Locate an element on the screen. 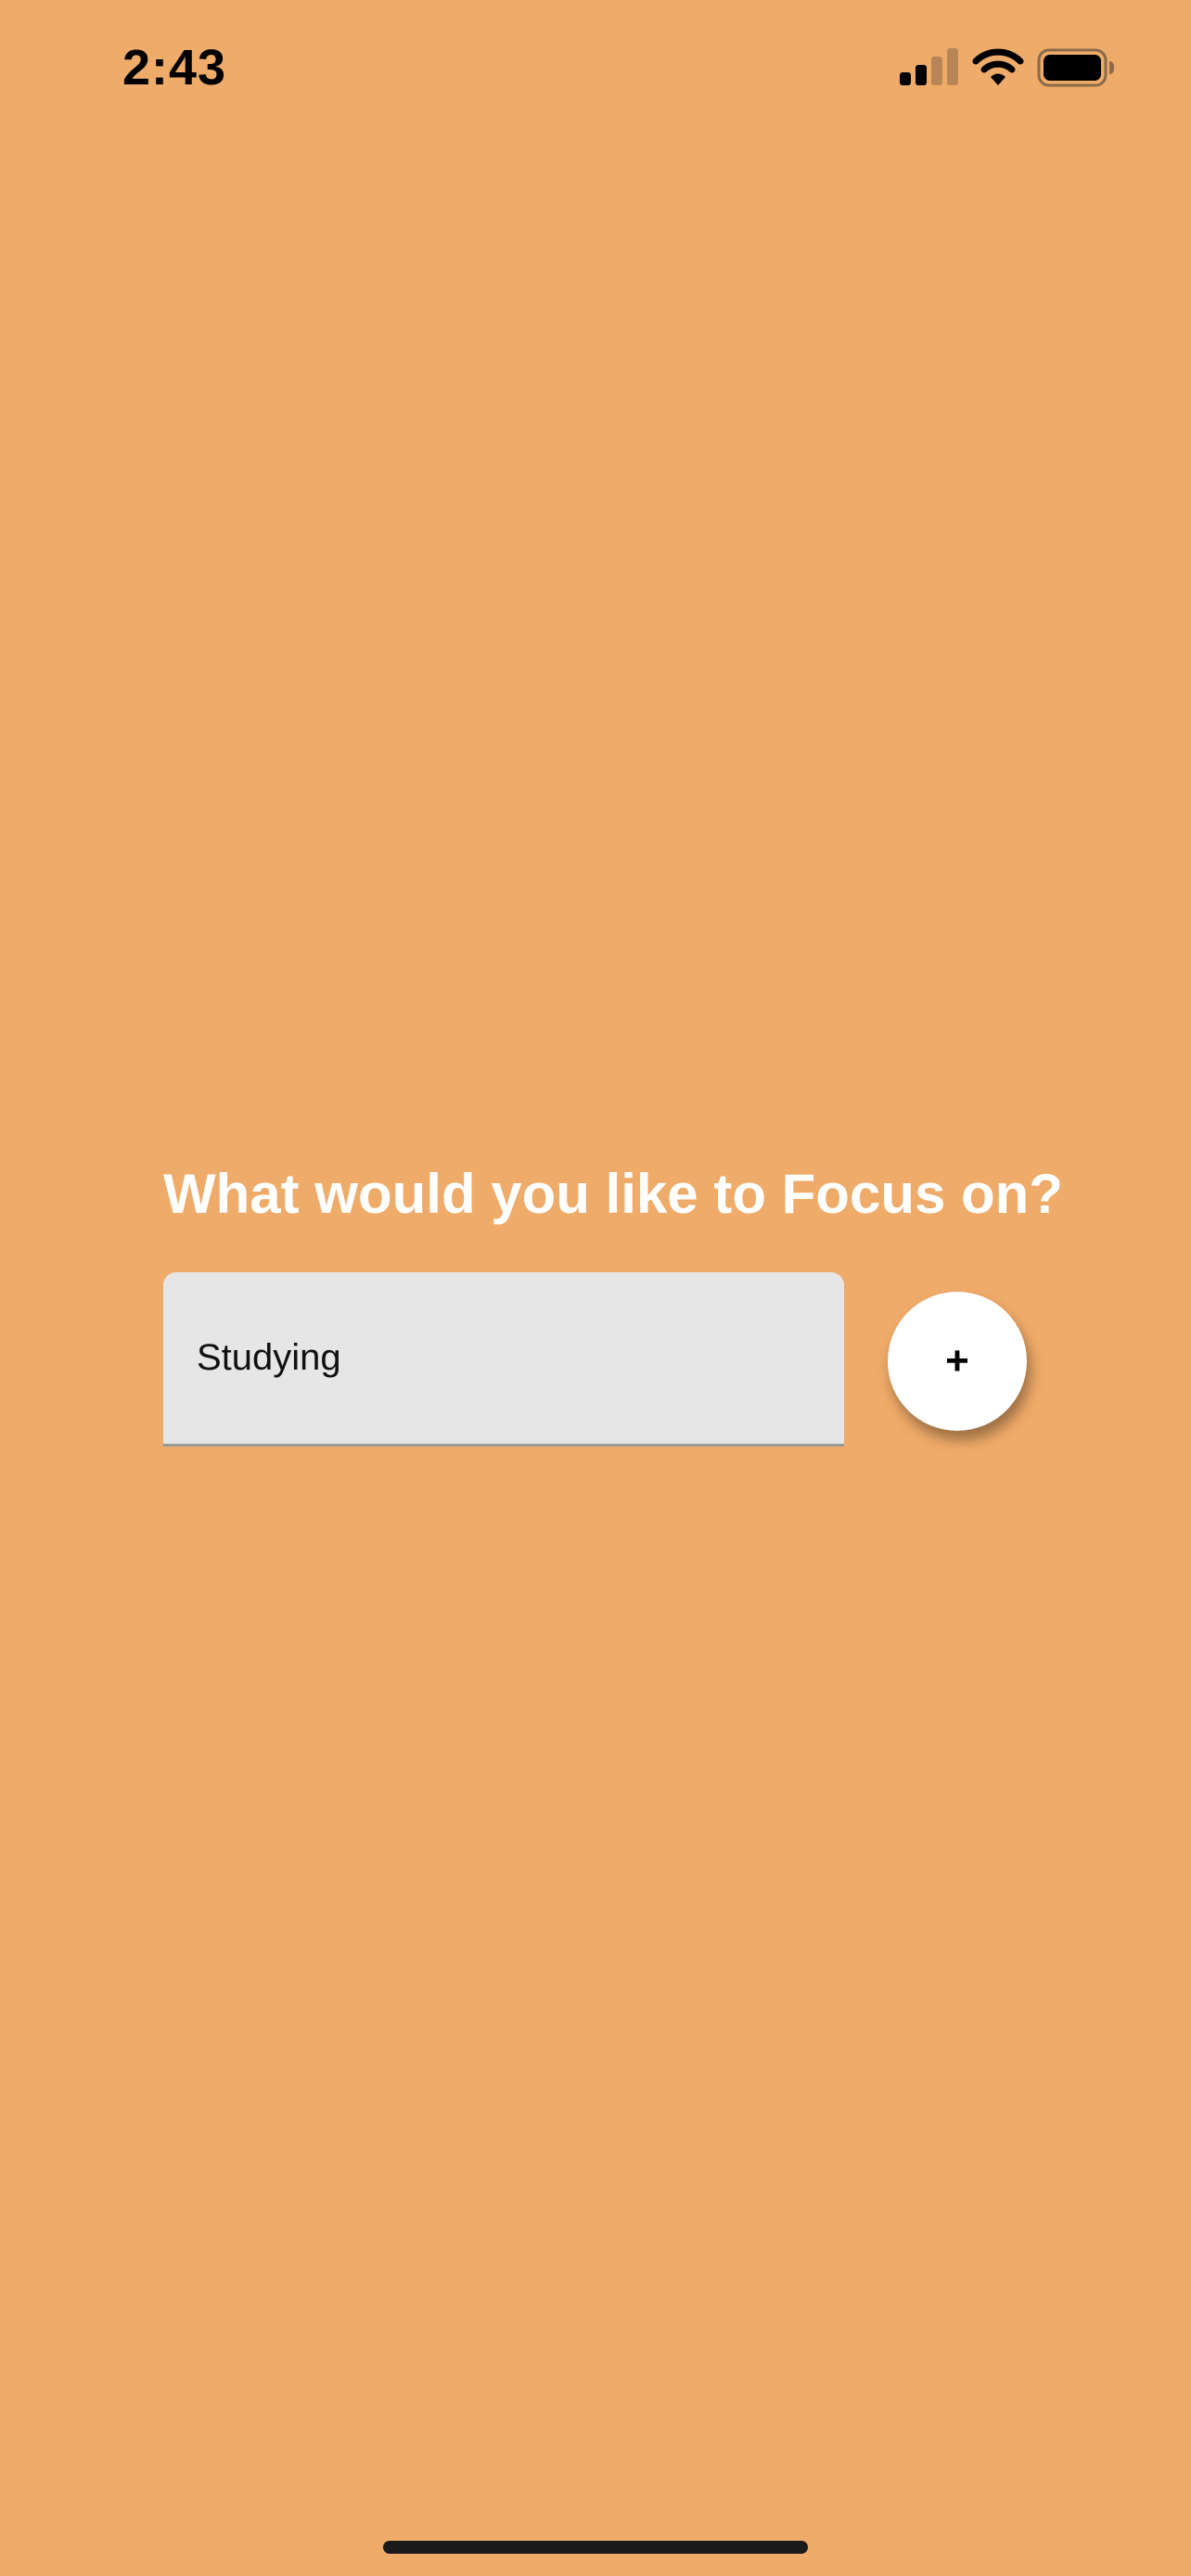 The height and width of the screenshot is (2576, 1191). status-bar-time: 2:43 is located at coordinates (174, 68).